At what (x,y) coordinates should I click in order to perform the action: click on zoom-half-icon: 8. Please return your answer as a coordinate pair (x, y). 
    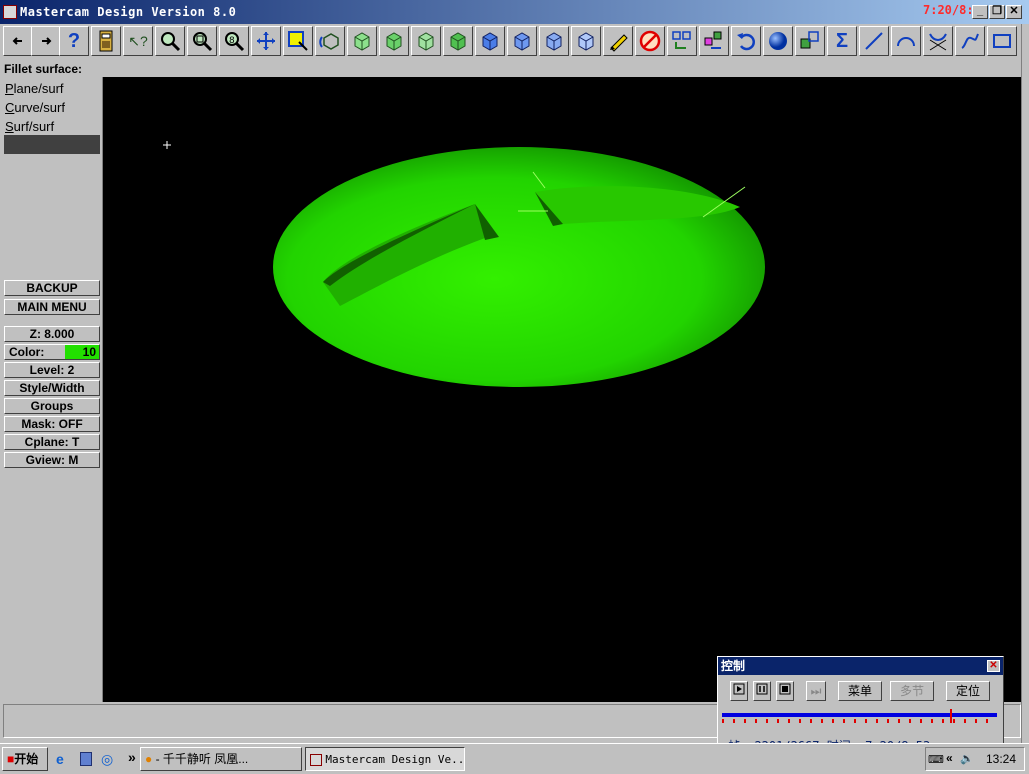
    Looking at the image, I should click on (234, 41).